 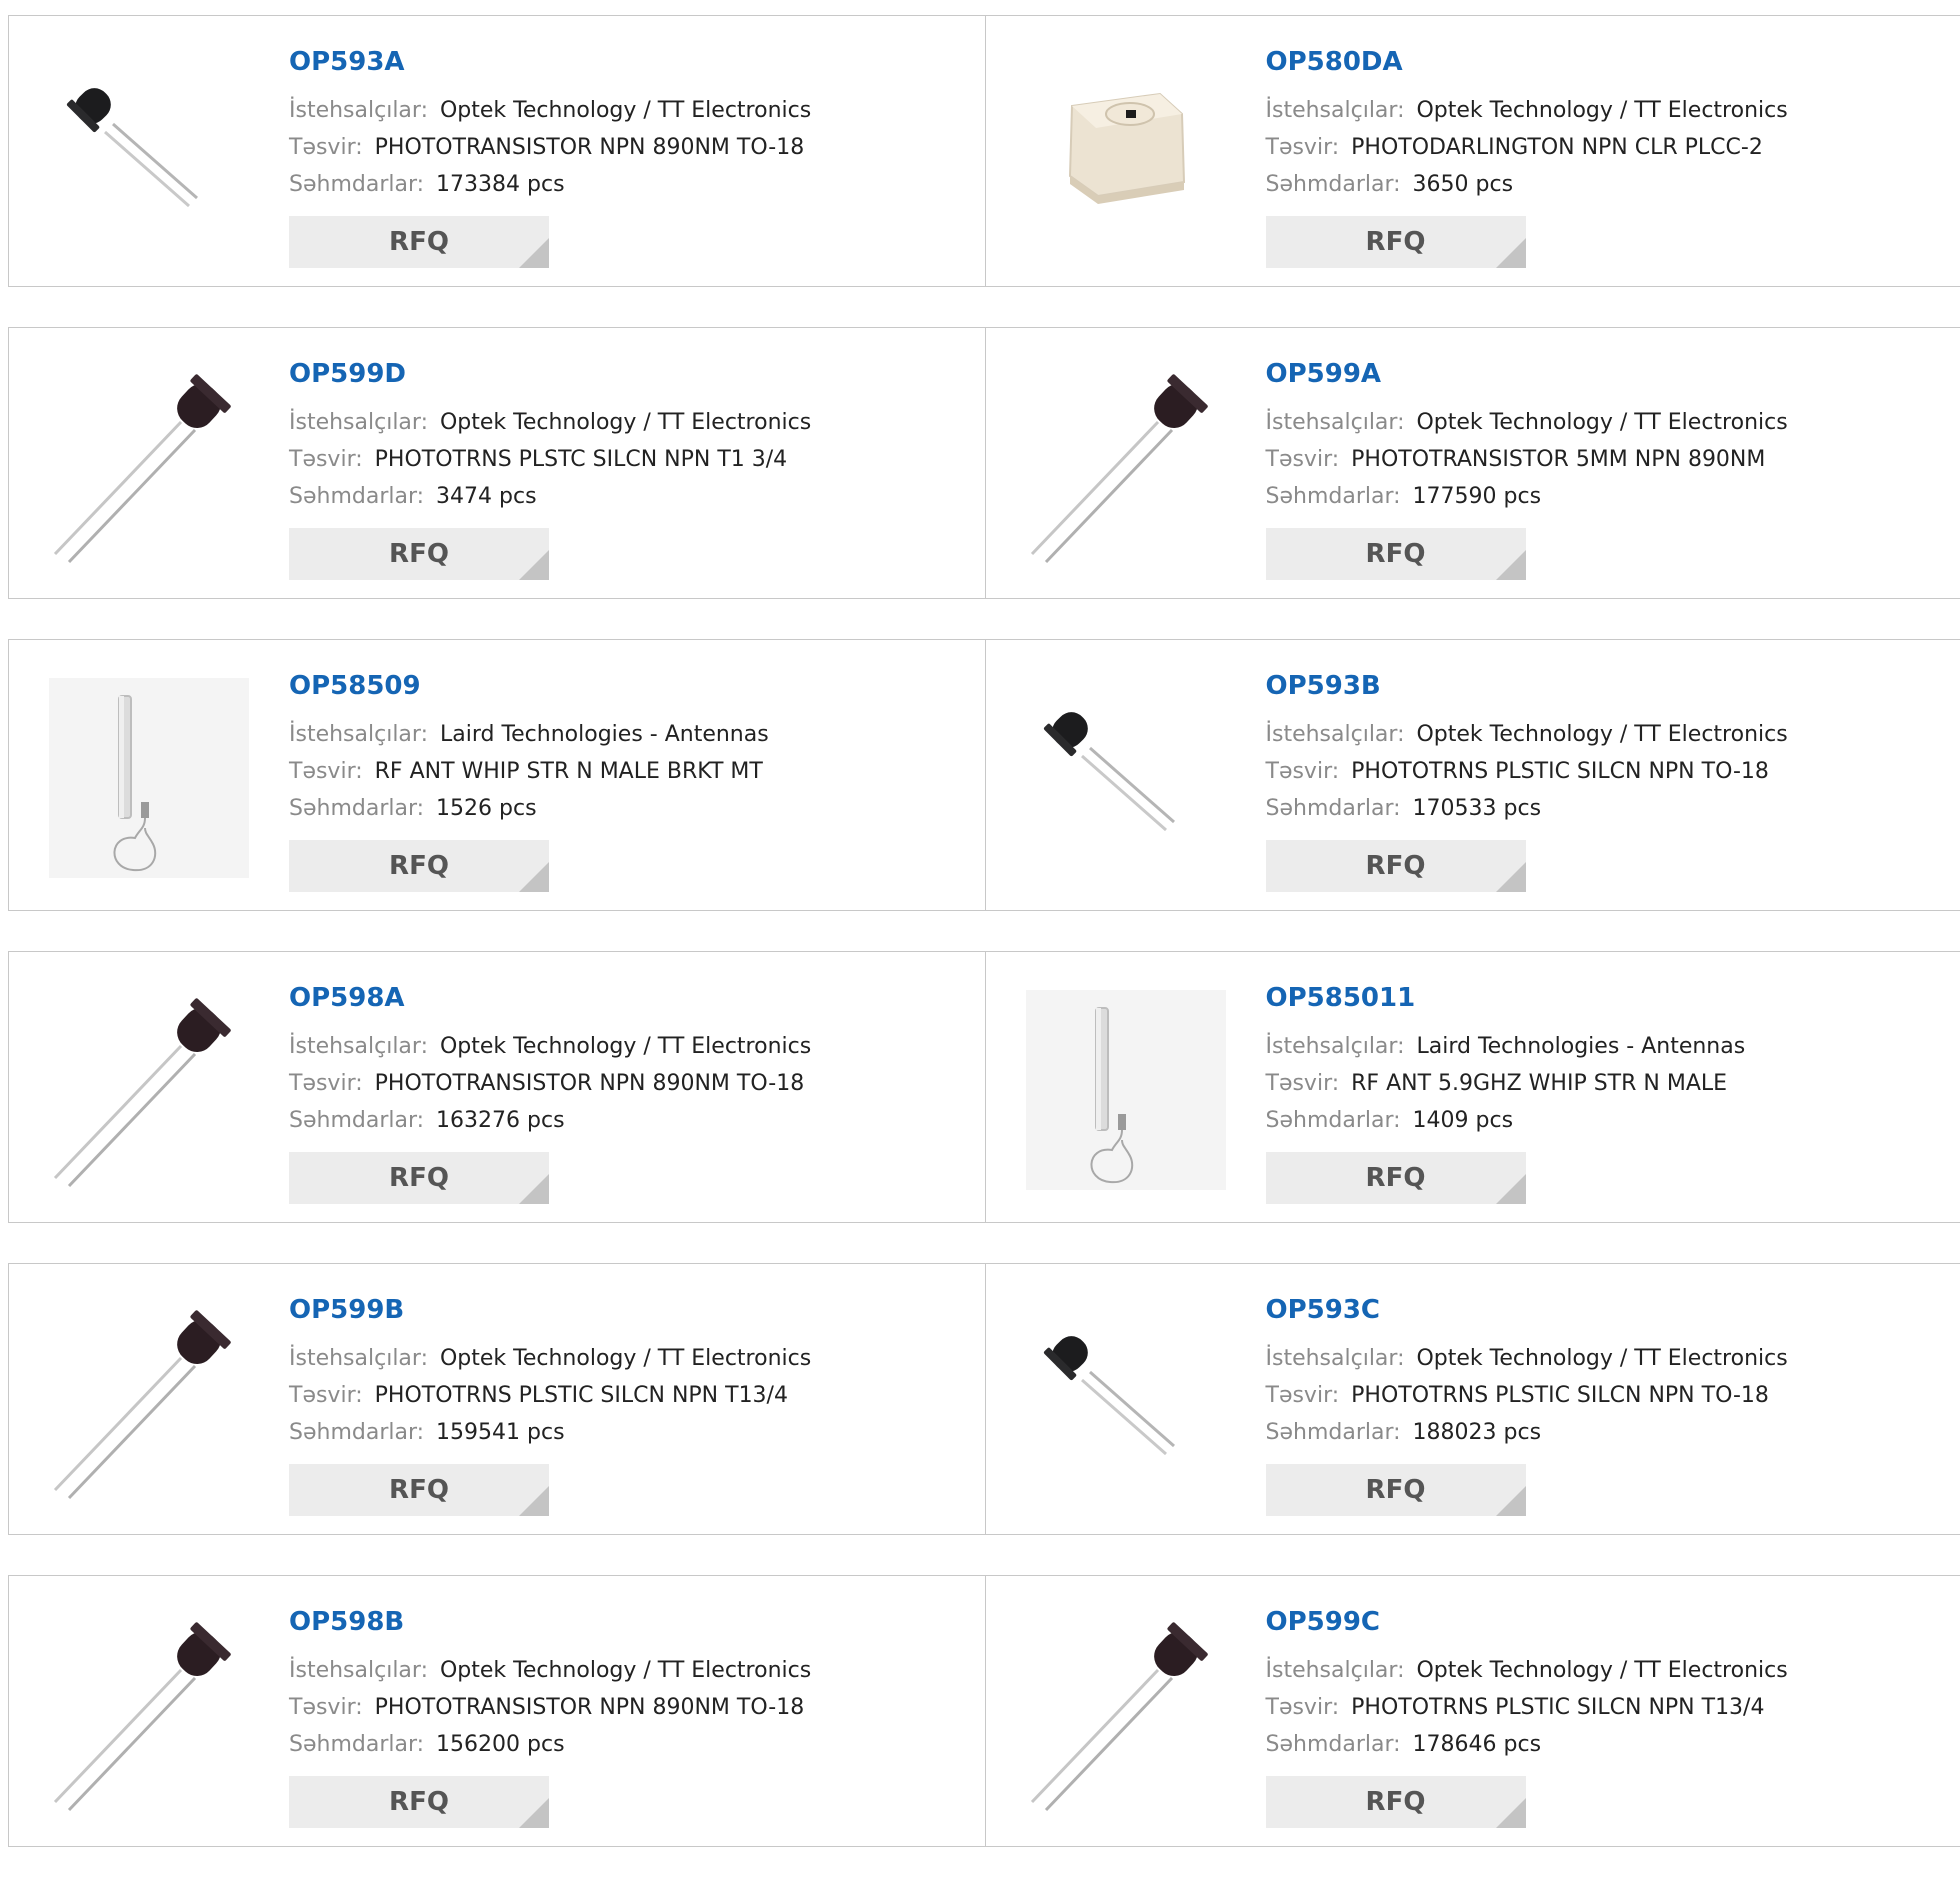 I want to click on description-value: PHOTOTRNS PLSTC SILCN NPN T1 3/4, so click(x=581, y=459).